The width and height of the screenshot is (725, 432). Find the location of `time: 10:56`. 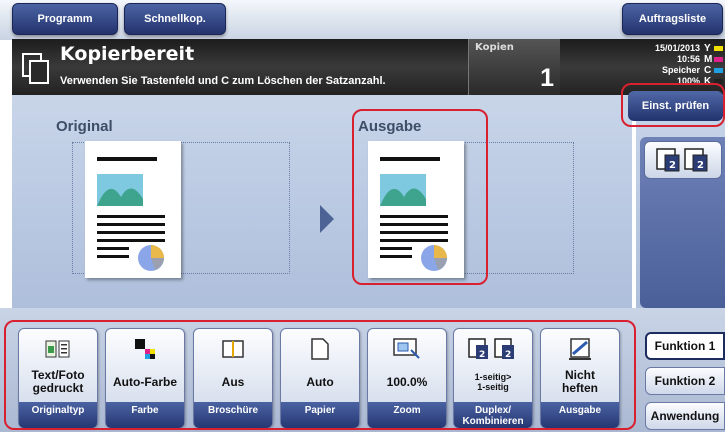

time: 10:56 is located at coordinates (688, 59).